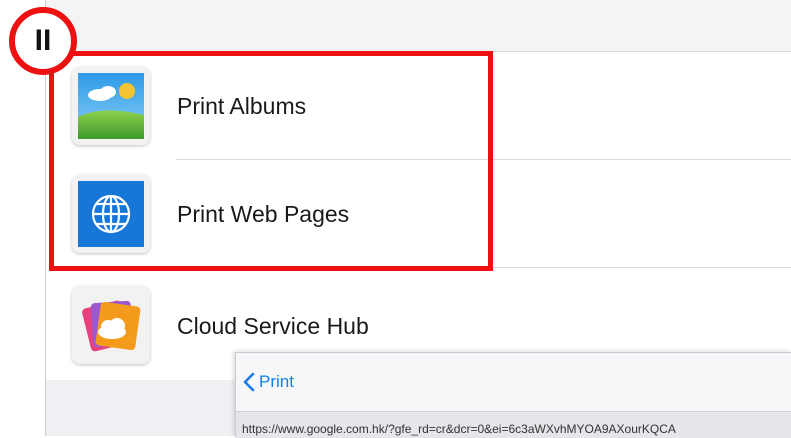  I want to click on back-button: Print, so click(268, 382).